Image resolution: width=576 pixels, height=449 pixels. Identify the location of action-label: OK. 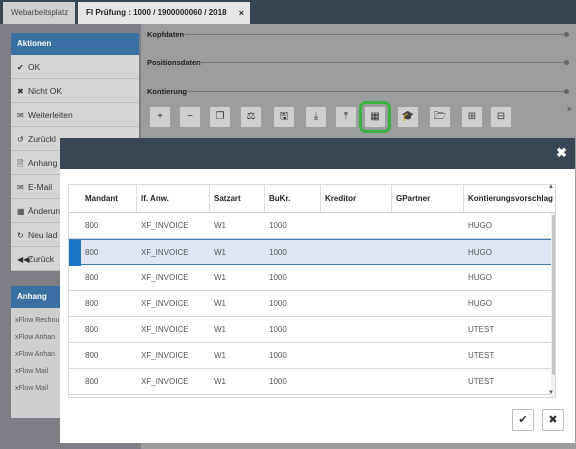
(34, 67).